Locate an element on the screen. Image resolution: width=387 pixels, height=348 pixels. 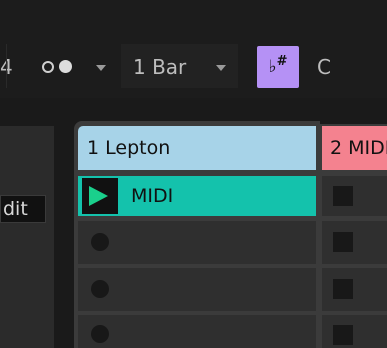
side-panel is located at coordinates (27, 237).